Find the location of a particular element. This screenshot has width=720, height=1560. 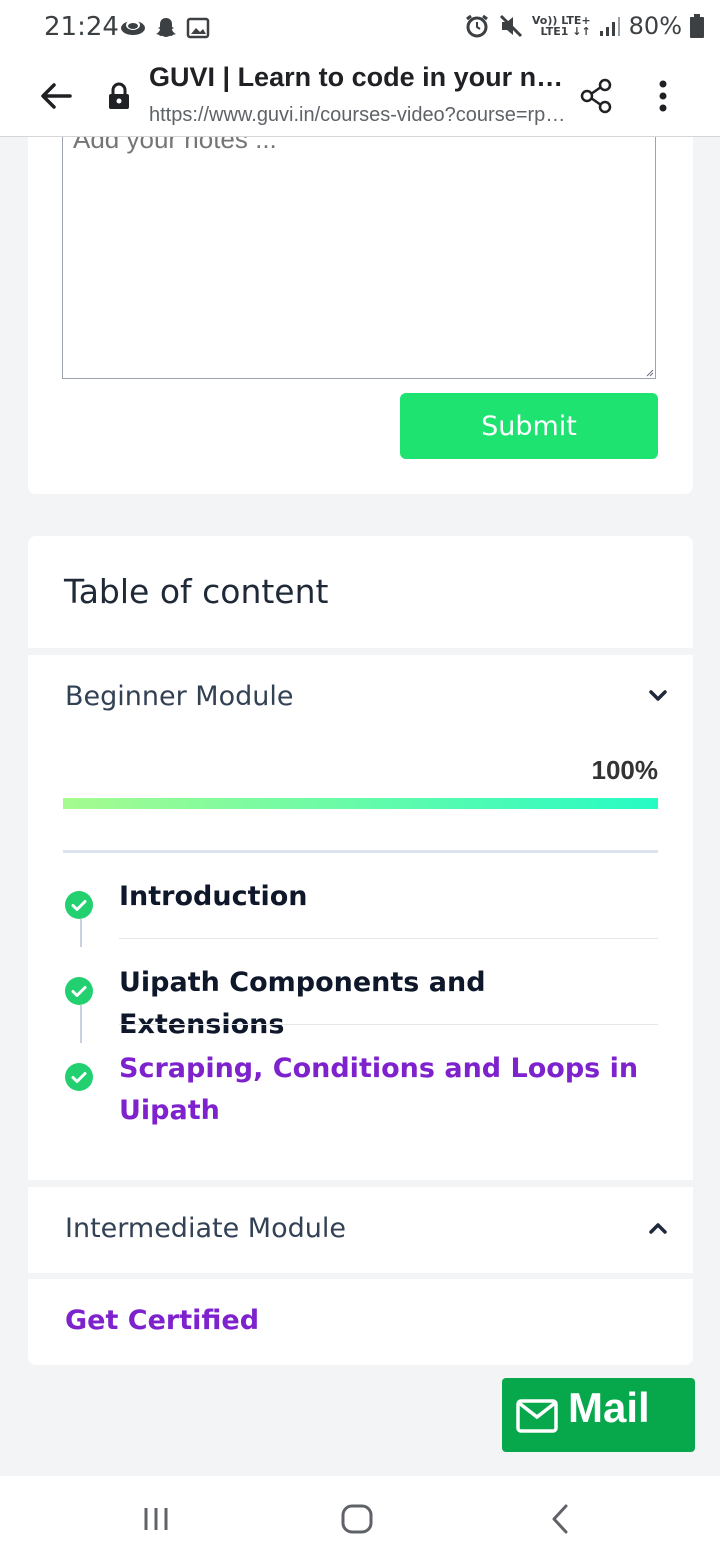

status-time: 21:24 is located at coordinates (81, 27).